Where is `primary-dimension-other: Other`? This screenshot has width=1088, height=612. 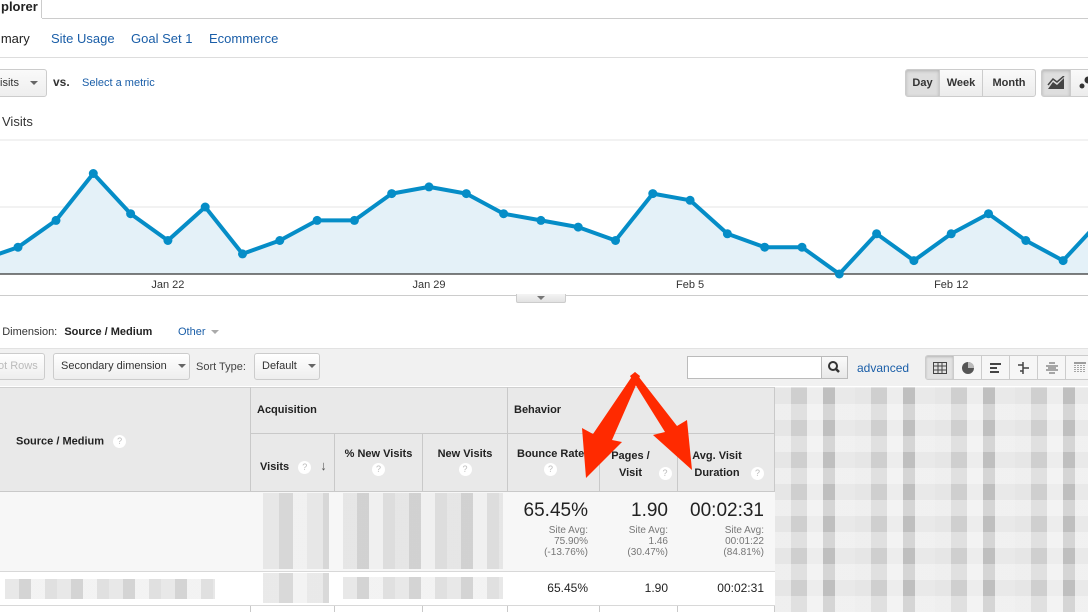 primary-dimension-other: Other is located at coordinates (198, 332).